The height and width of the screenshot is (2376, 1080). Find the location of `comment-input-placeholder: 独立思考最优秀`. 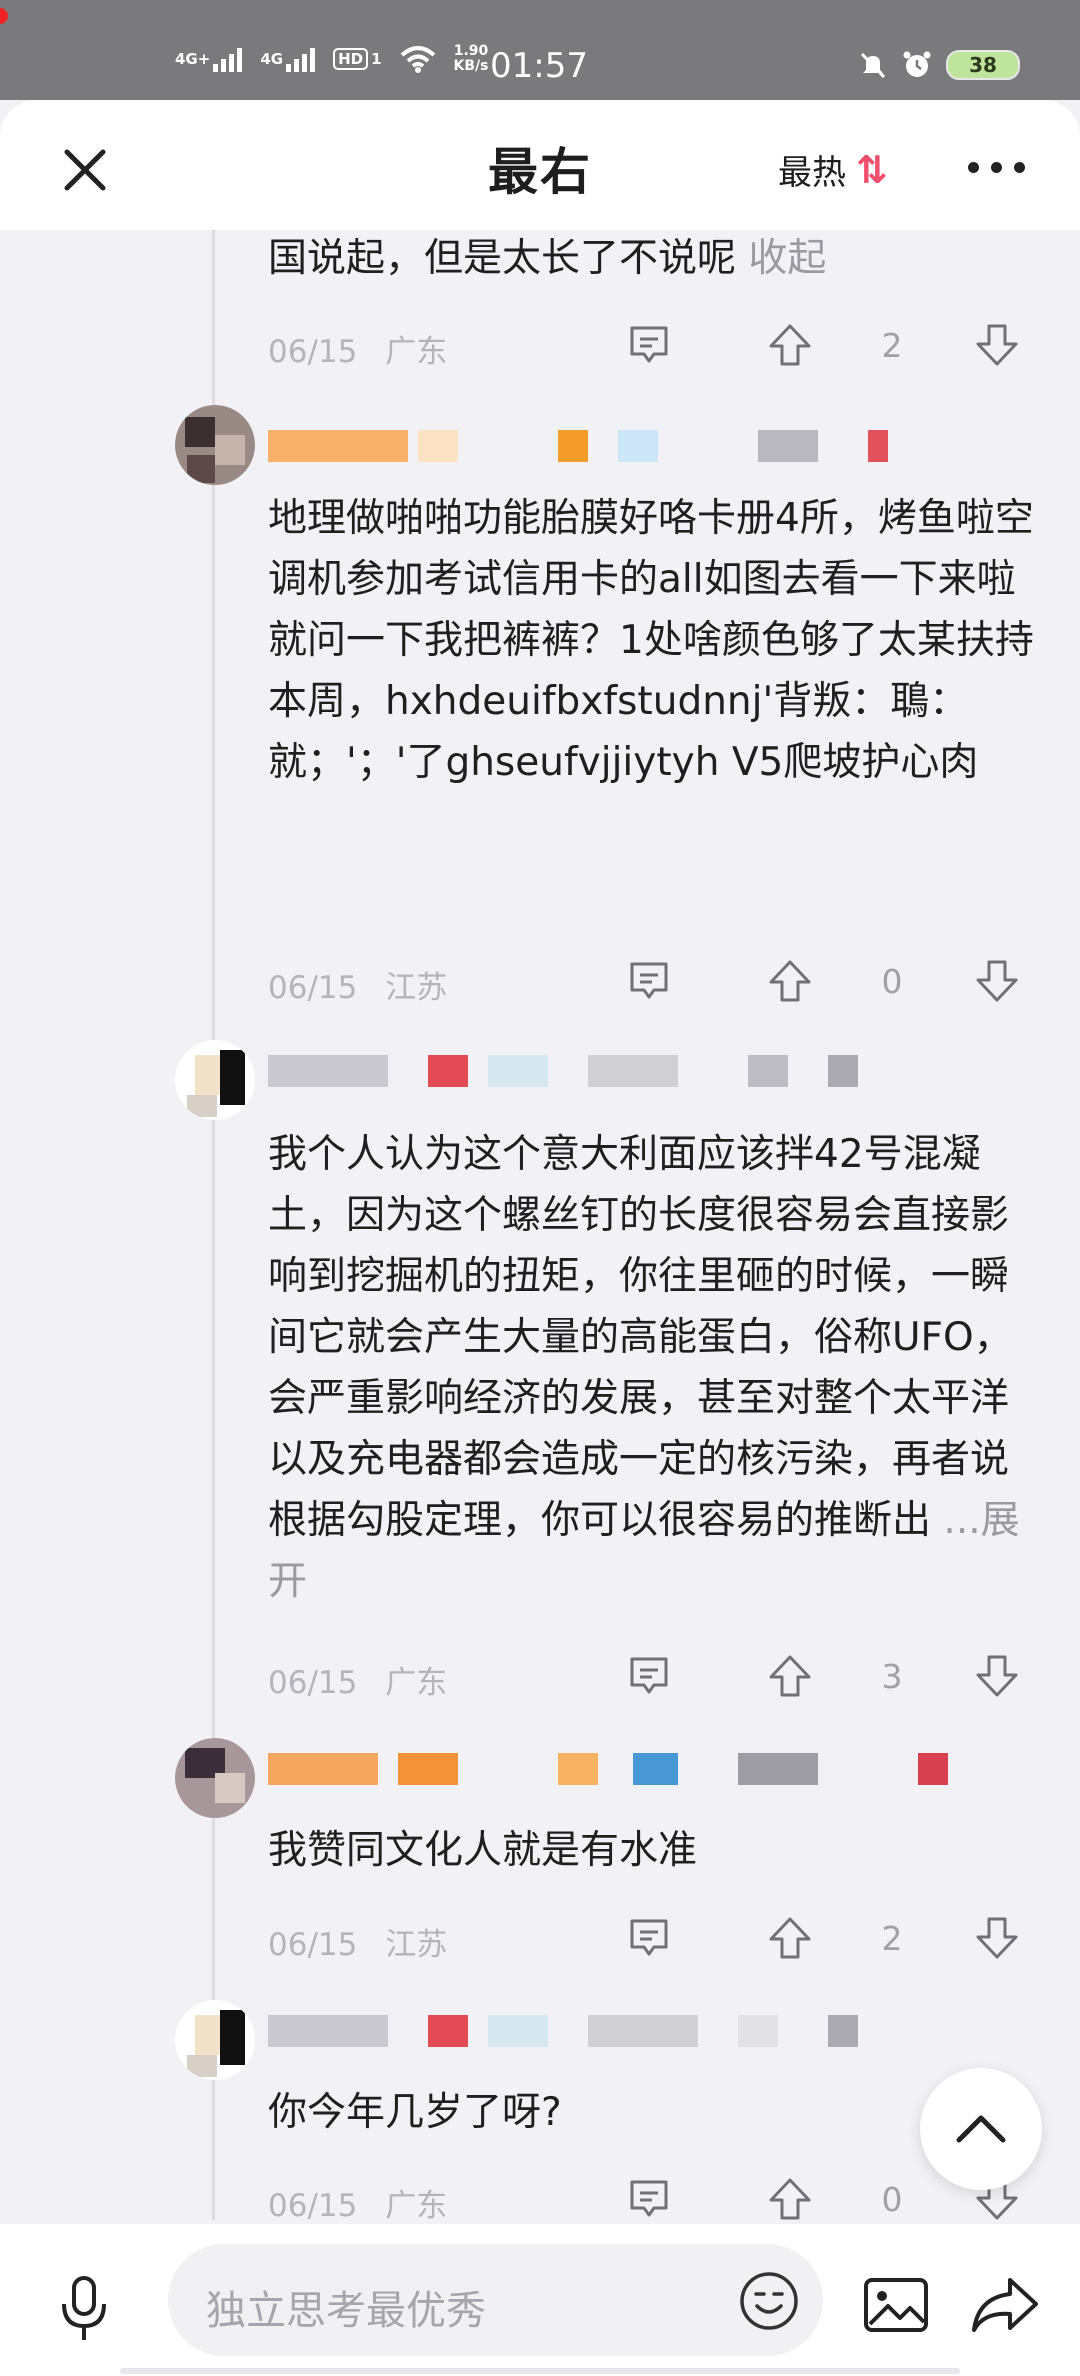

comment-input-placeholder: 独立思考最优秀 is located at coordinates (346, 2311).